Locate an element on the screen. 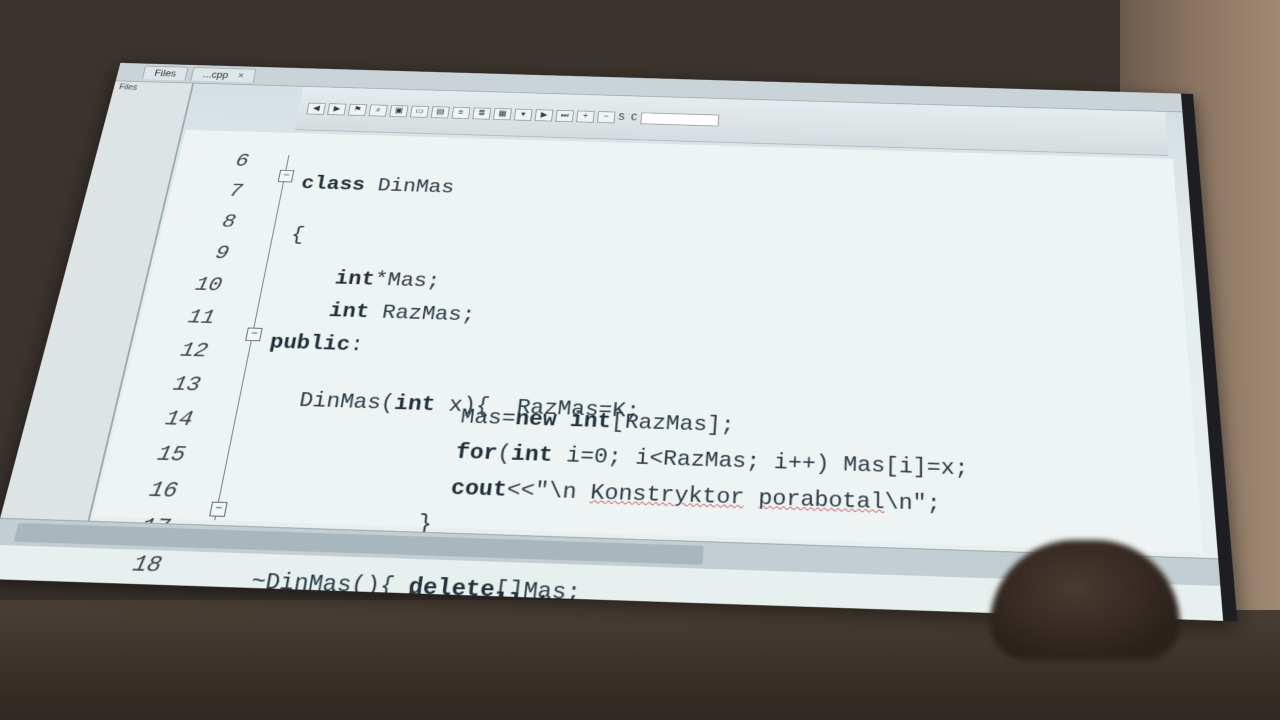  back-icon: ◀ is located at coordinates (316, 108).